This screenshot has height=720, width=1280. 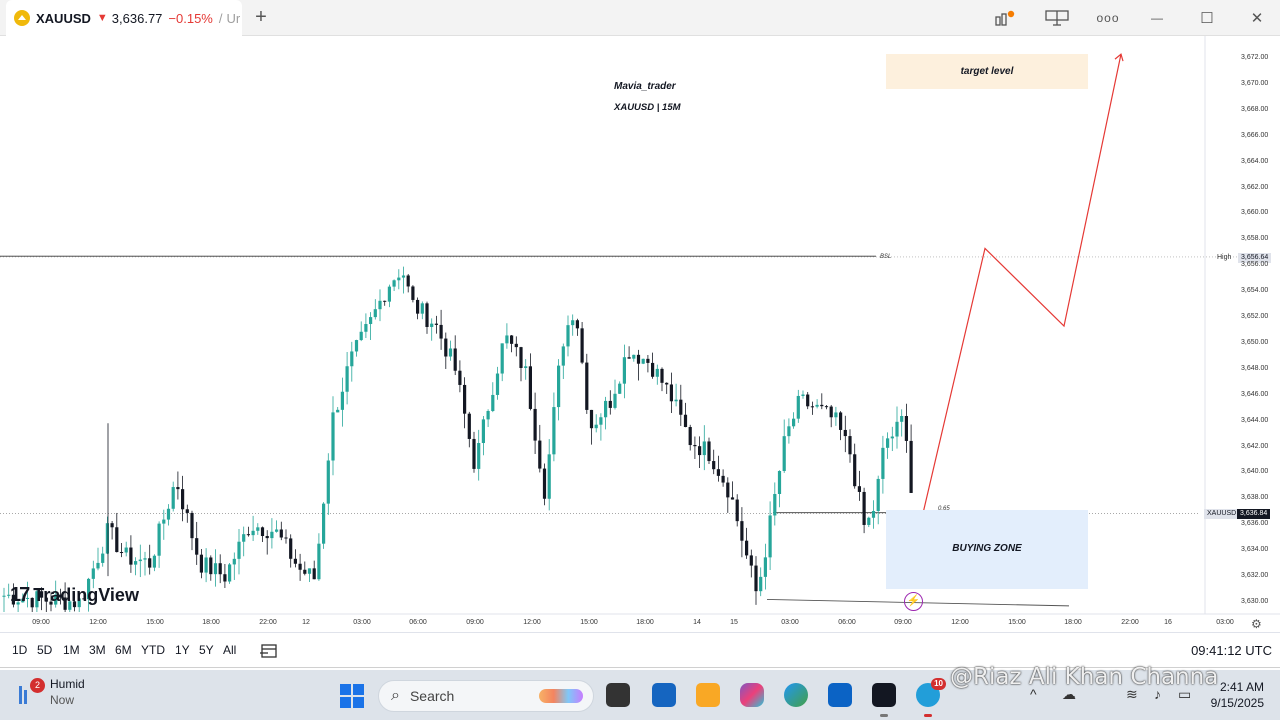 What do you see at coordinates (1231, 650) in the screenshot?
I see `utc-clock: 09:41:12 UTC` at bounding box center [1231, 650].